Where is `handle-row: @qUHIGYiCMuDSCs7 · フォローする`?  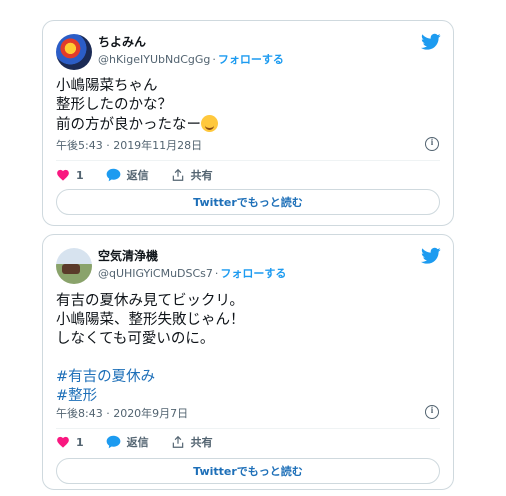
handle-row: @qUHIGYiCMuDSCs7 · フォローする is located at coordinates (192, 273).